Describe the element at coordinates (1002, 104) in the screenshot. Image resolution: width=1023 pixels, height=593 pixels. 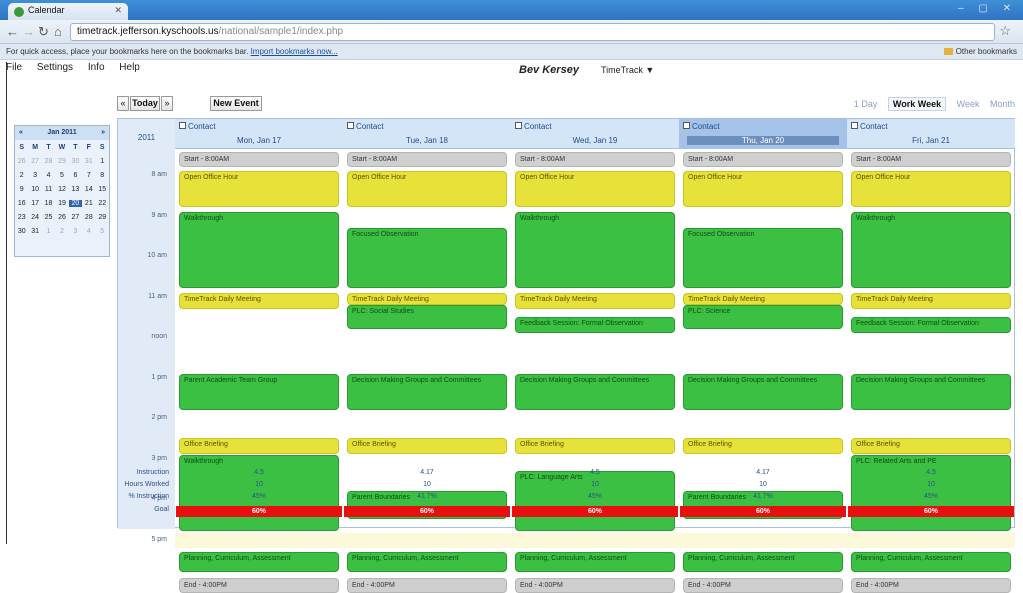
I see `view-month: Month` at that location.